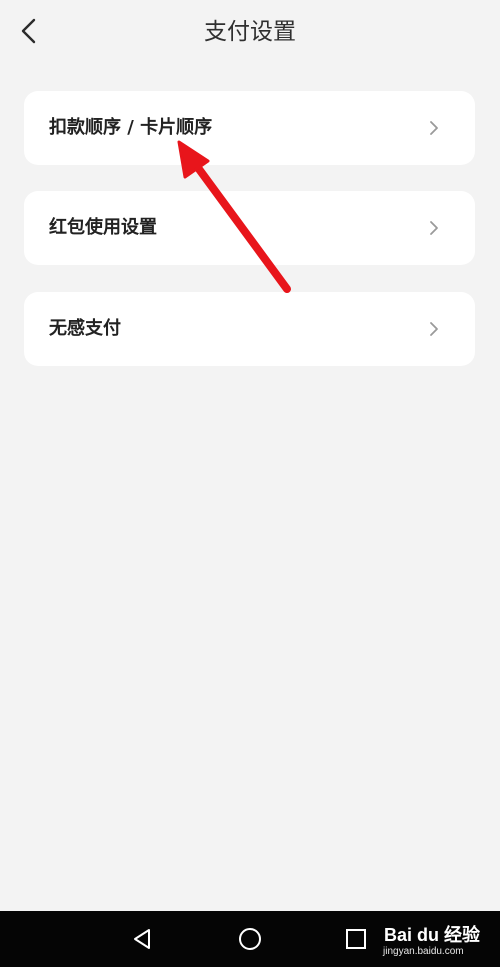 The image size is (500, 967). Describe the element at coordinates (249, 329) in the screenshot. I see `settings-item-seamless-pay: 无感支付` at that location.